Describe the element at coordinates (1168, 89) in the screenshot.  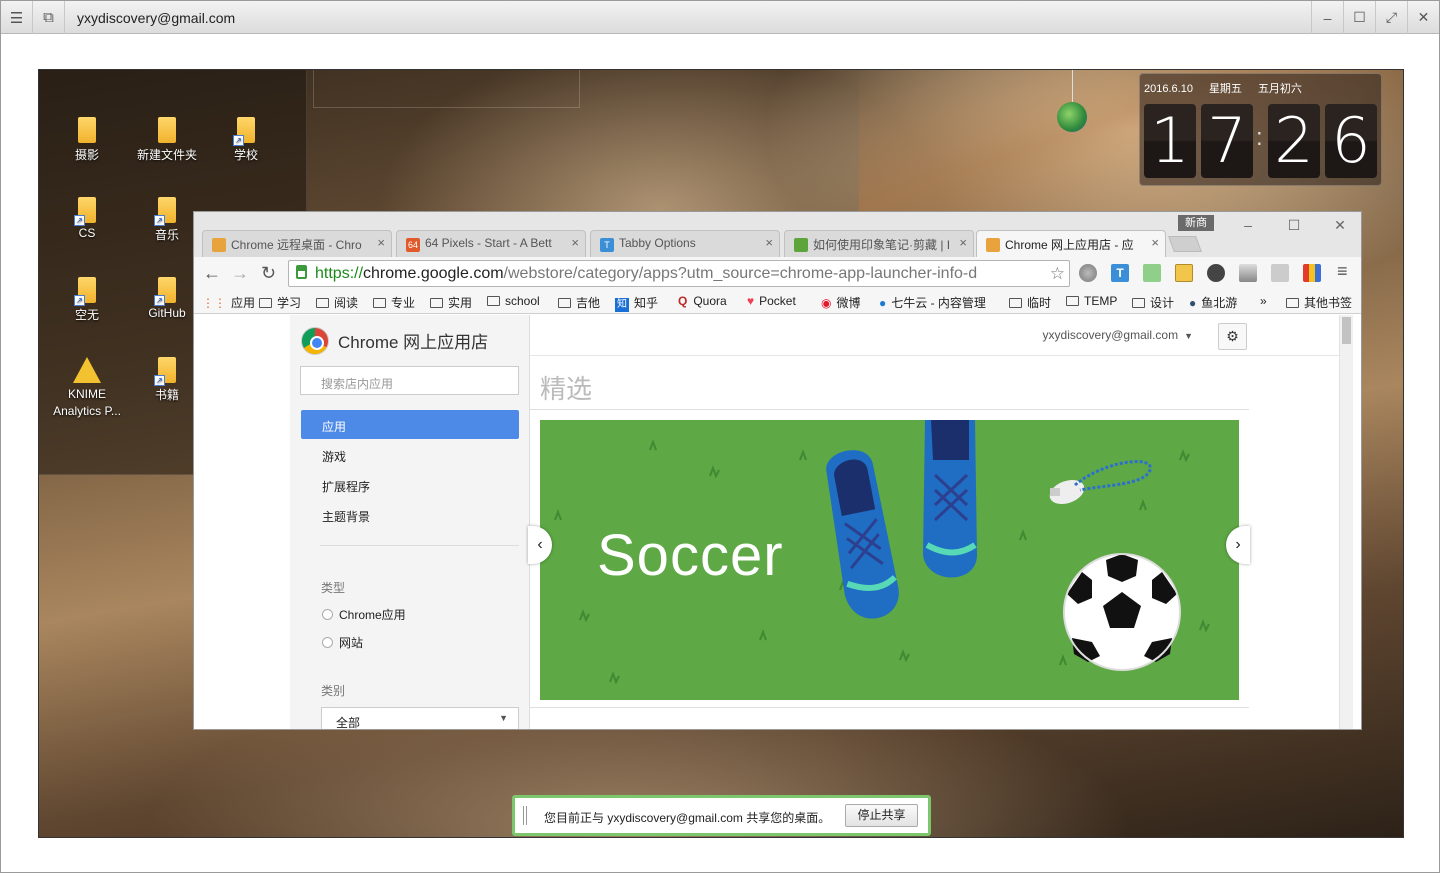
I see `clock-date: 2016.6.10` at that location.